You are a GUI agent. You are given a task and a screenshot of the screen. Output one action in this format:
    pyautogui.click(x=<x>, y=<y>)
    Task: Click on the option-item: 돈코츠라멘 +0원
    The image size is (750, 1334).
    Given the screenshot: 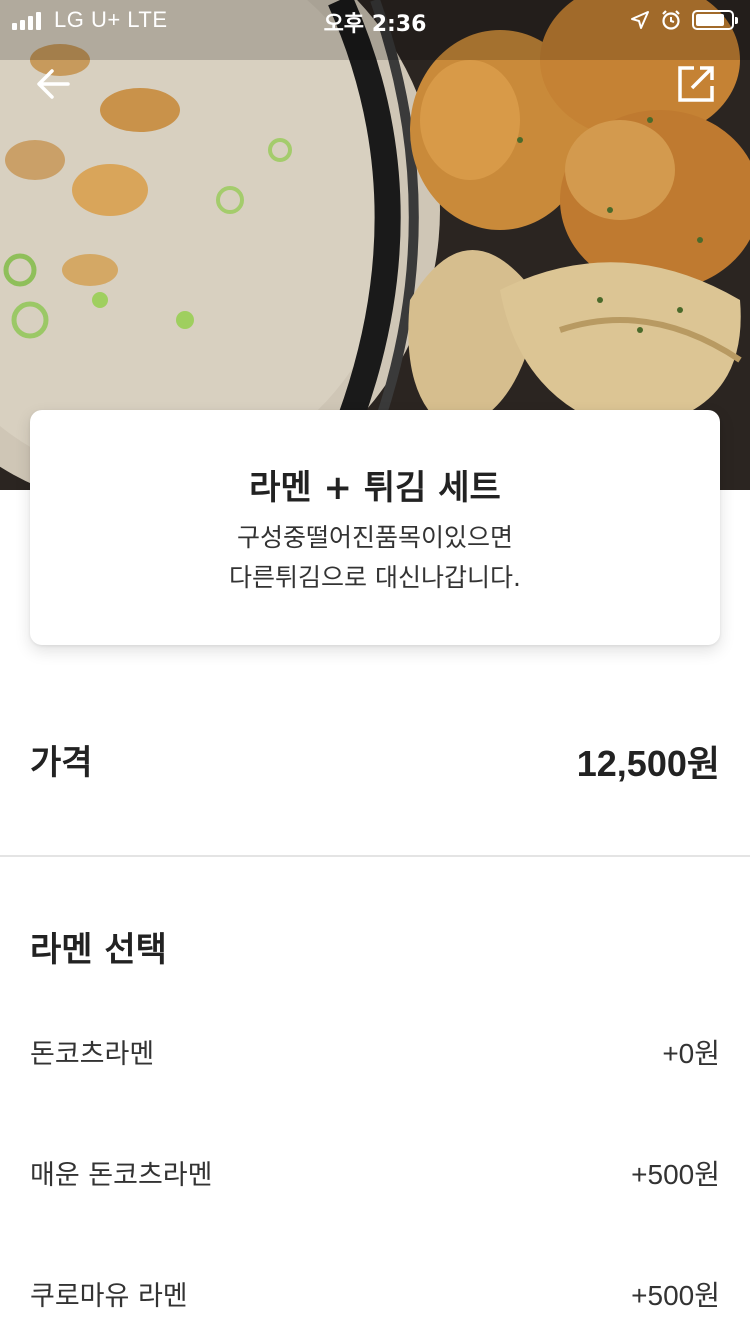 What is the action you would take?
    pyautogui.click(x=375, y=1057)
    